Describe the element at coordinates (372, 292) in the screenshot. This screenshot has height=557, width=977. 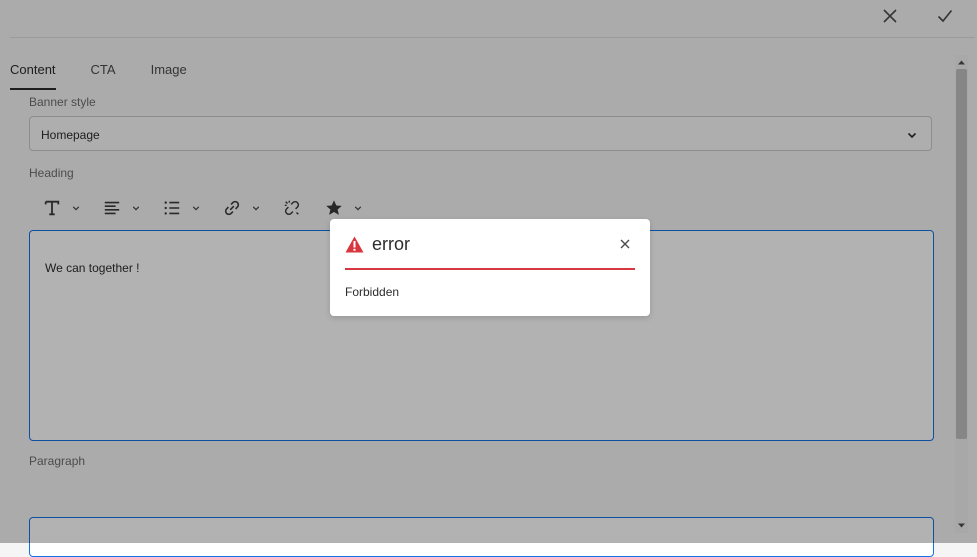
I see `dialog-message: Forbidden` at that location.